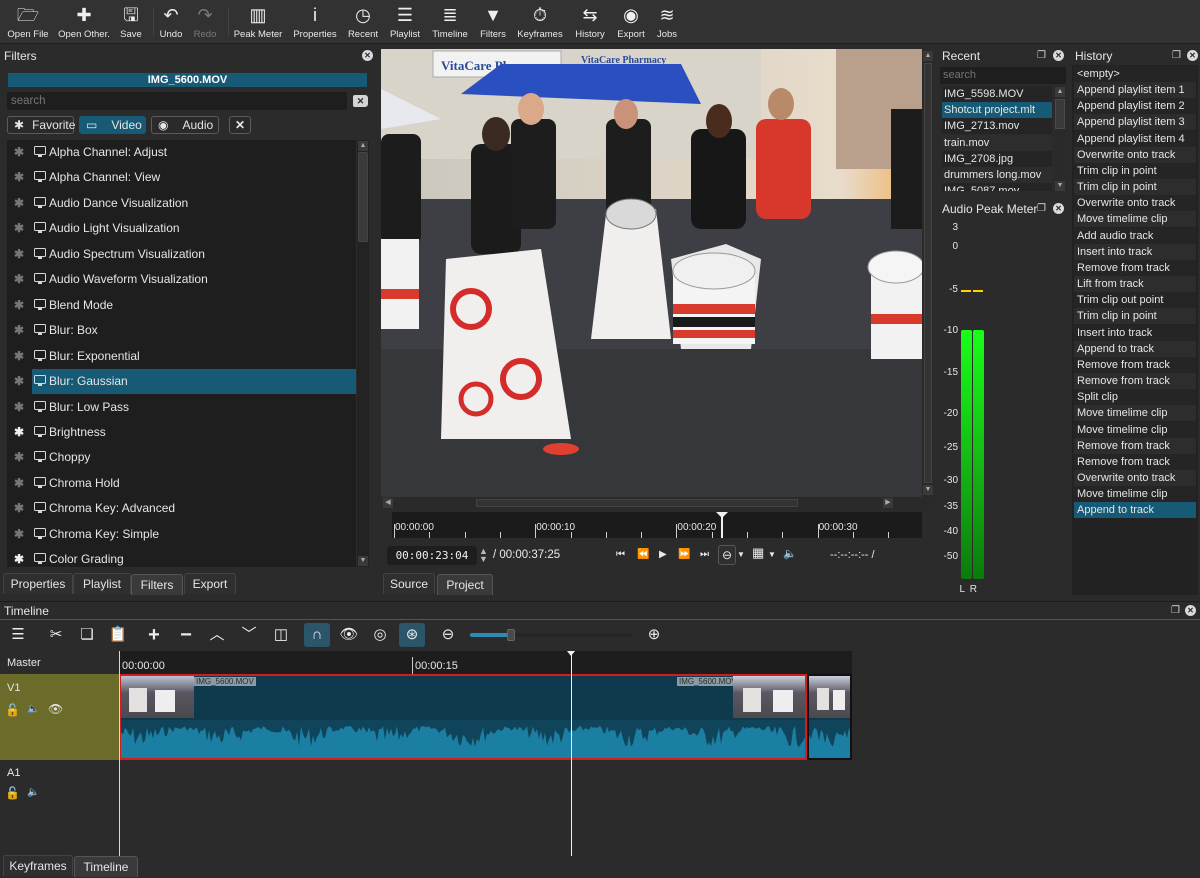 Image resolution: width=1200 pixels, height=878 pixels. I want to click on skip-to-end-button: ⏭, so click(704, 555).